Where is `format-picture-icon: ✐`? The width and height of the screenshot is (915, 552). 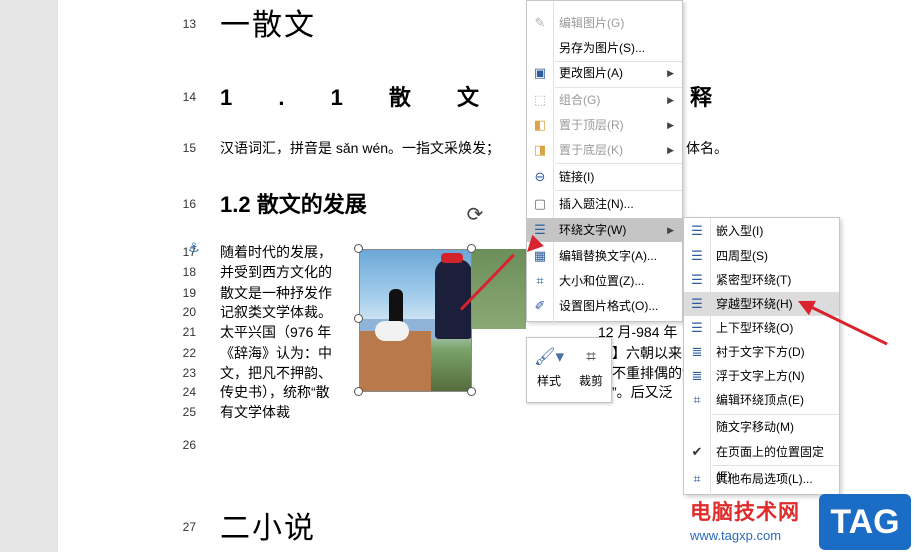 format-picture-icon: ✐ is located at coordinates (540, 305).